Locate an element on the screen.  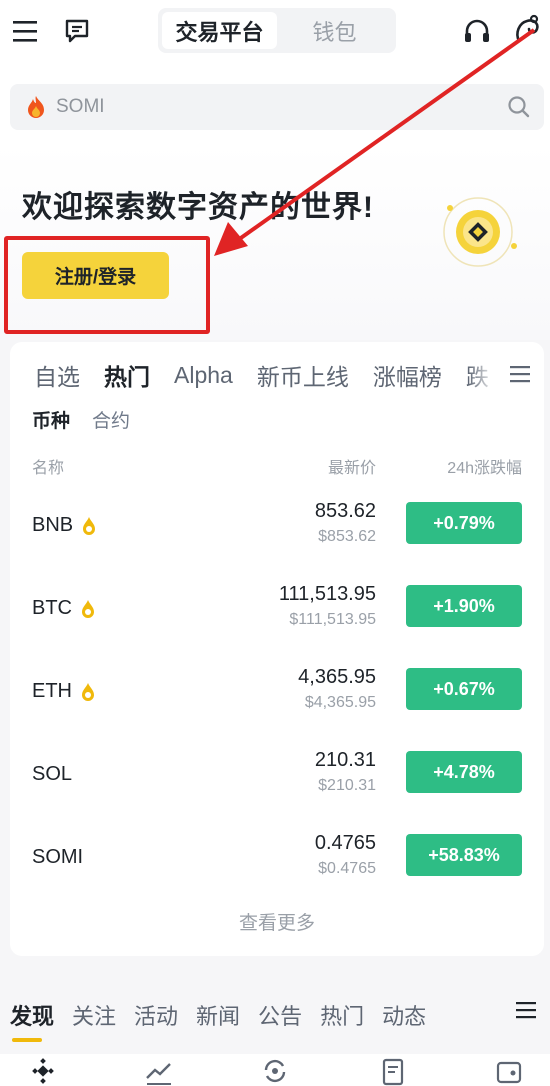
platform-tab-switch: 交易平台 钱包 is located at coordinates (277, 30).